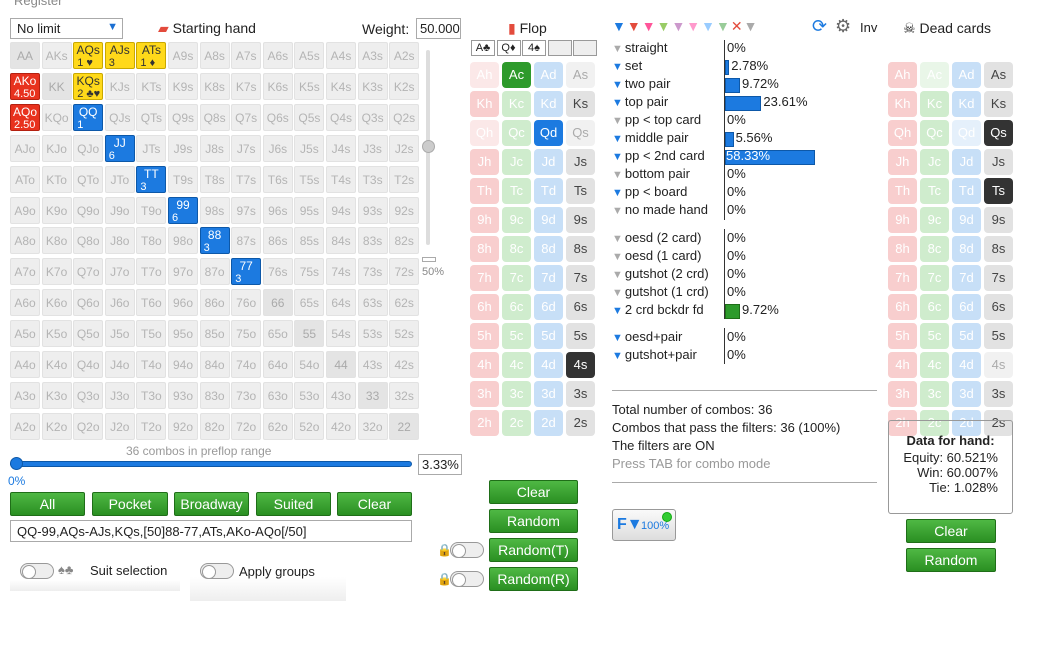 The width and height of the screenshot is (1052, 666). Describe the element at coordinates (66, 28) in the screenshot. I see `limit-select: No limit ▼` at that location.